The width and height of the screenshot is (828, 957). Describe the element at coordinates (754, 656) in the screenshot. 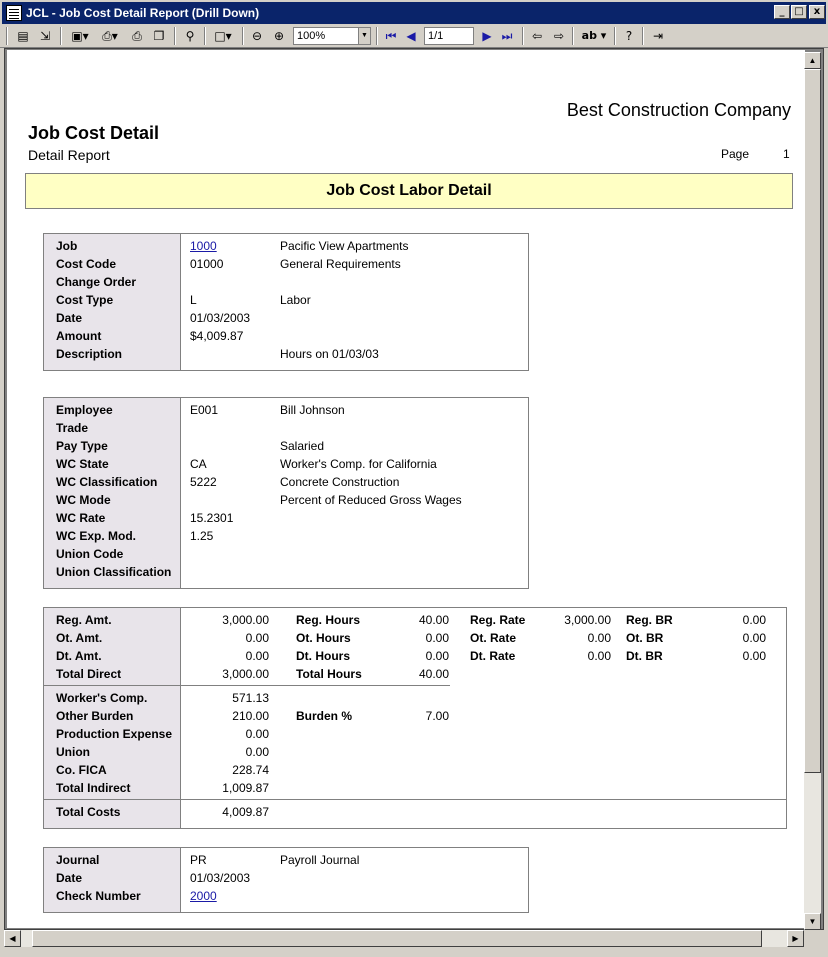

I see `dt-br-value: 0.00` at that location.